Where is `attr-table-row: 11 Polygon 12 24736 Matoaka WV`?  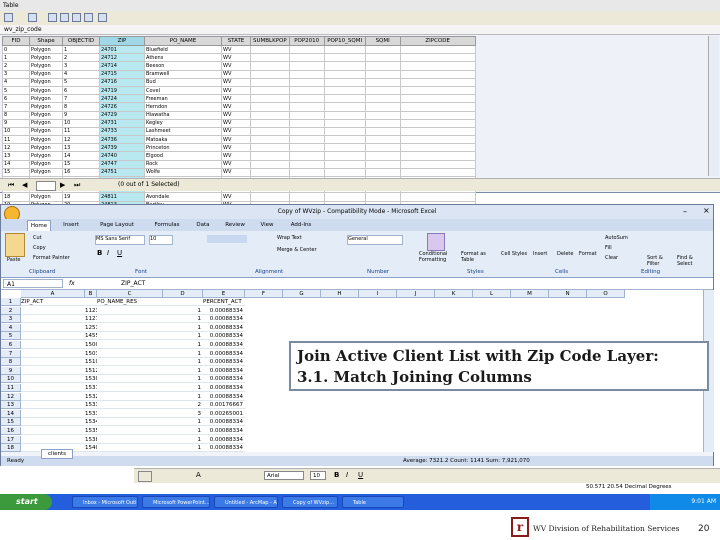
attr-table-row: 11 Polygon 12 24736 Matoaka WV is located at coordinates (239, 140).